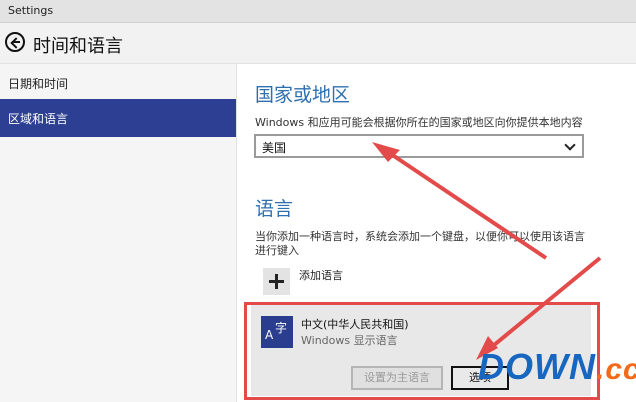 The width and height of the screenshot is (636, 402). What do you see at coordinates (419, 146) in the screenshot?
I see `country-region-select: 美国` at bounding box center [419, 146].